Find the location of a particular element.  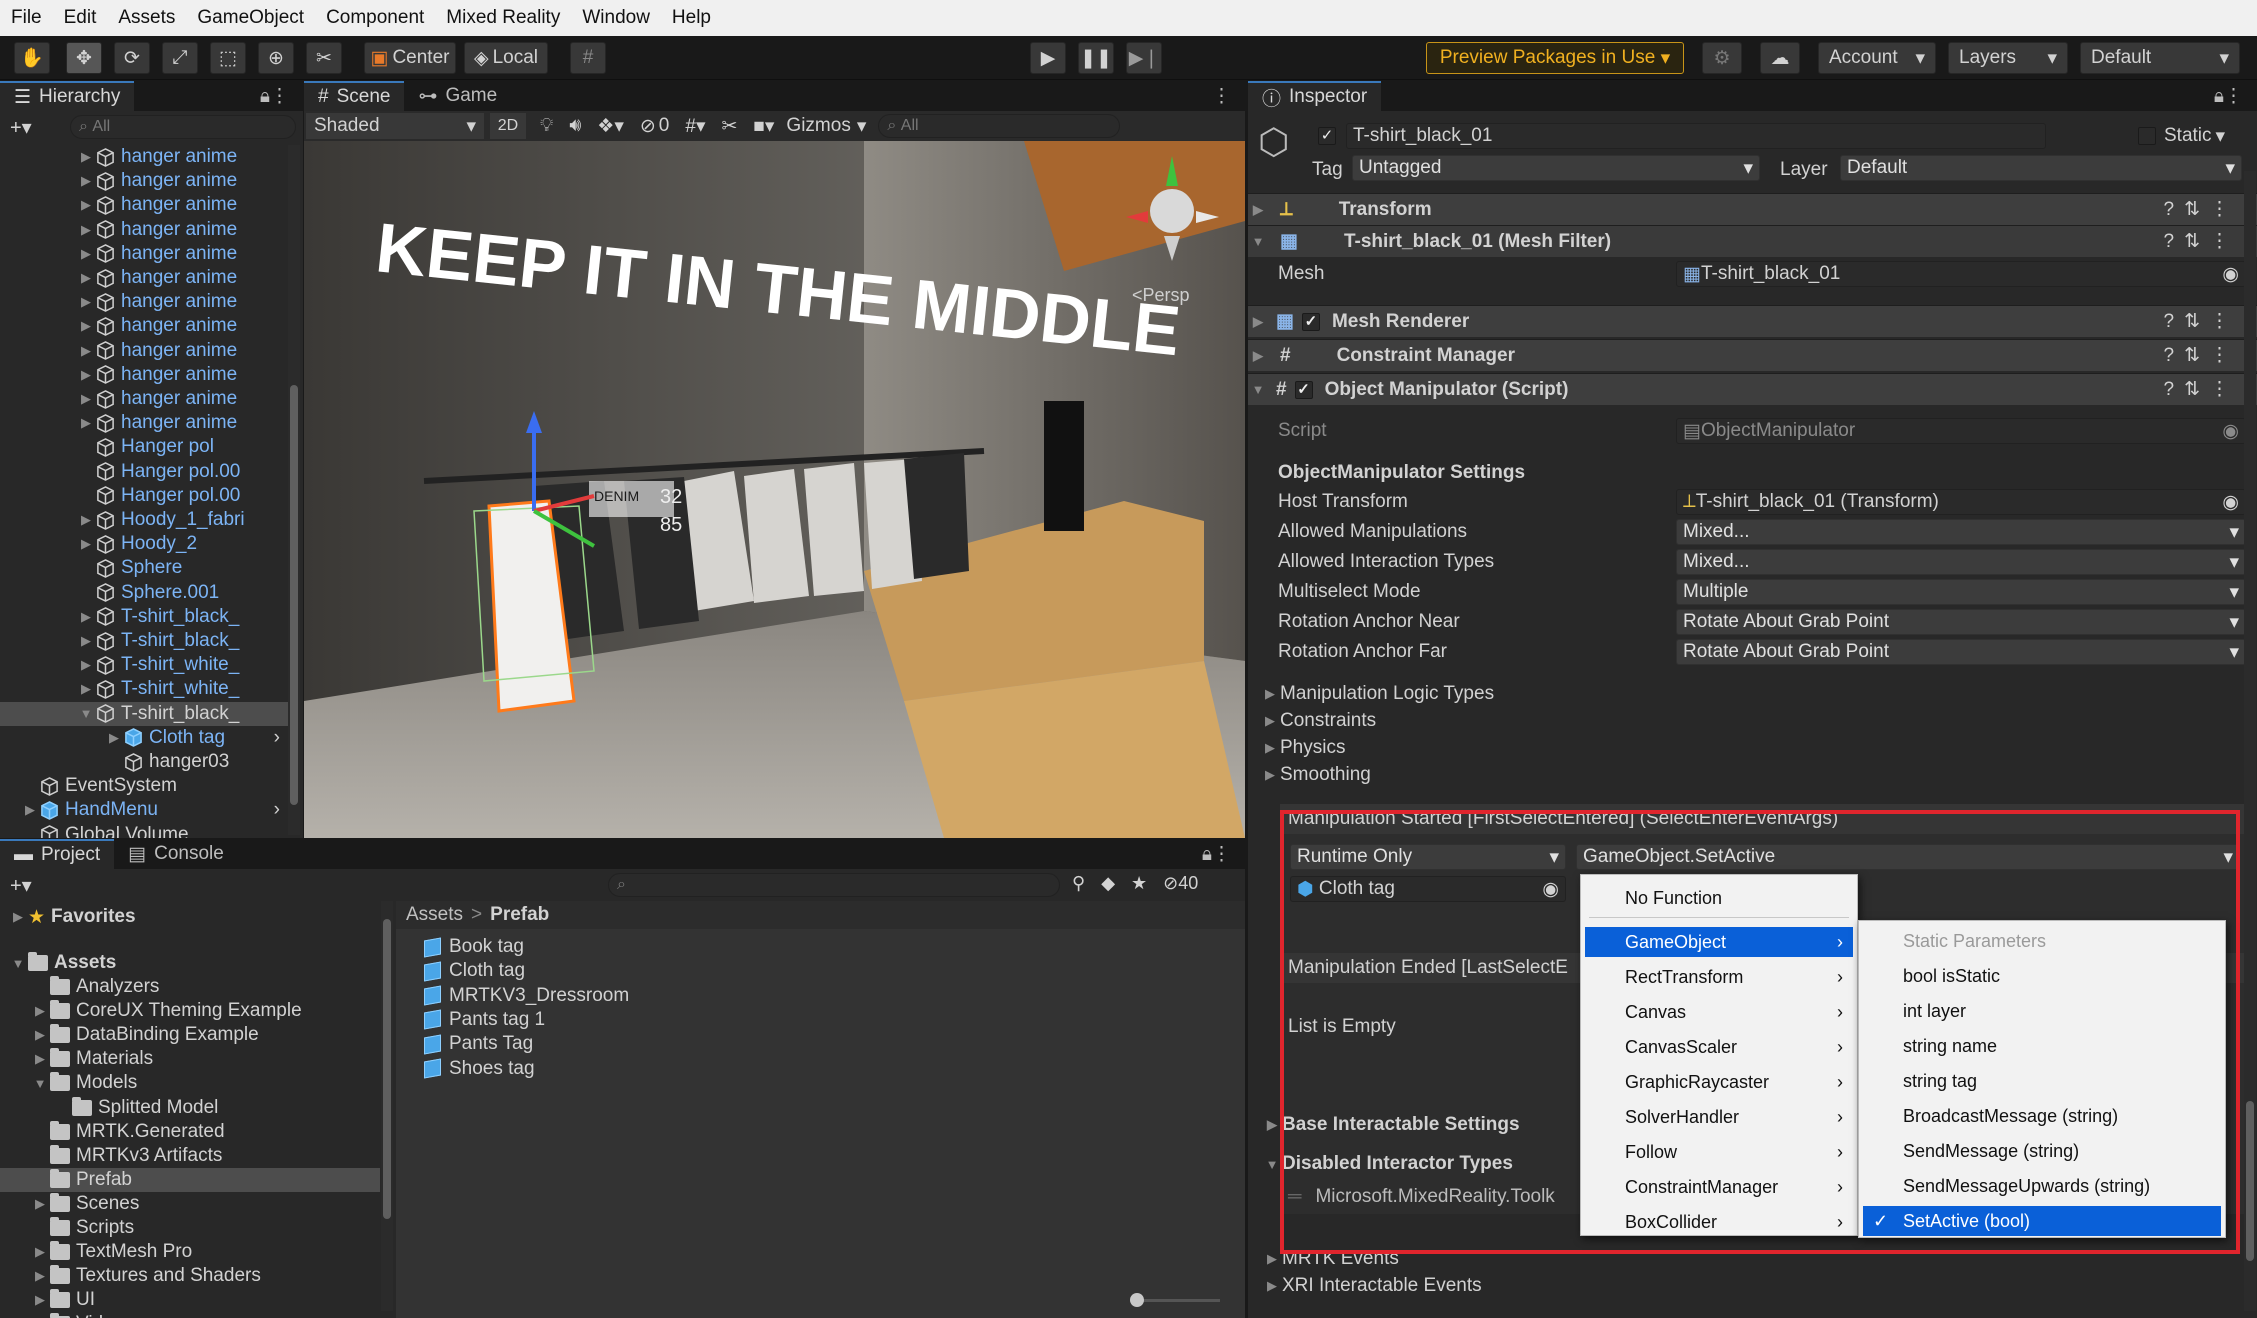

icon-size-slider is located at coordinates (1175, 1300).